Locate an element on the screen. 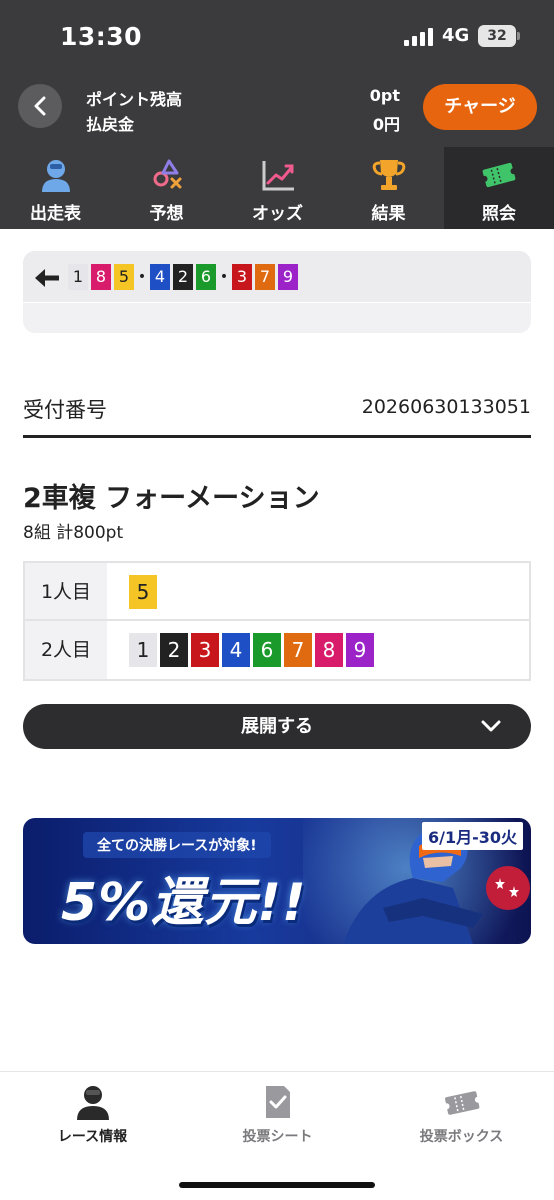 The height and width of the screenshot is (1200, 554). nav-prediction: 予想 is located at coordinates (166, 188).